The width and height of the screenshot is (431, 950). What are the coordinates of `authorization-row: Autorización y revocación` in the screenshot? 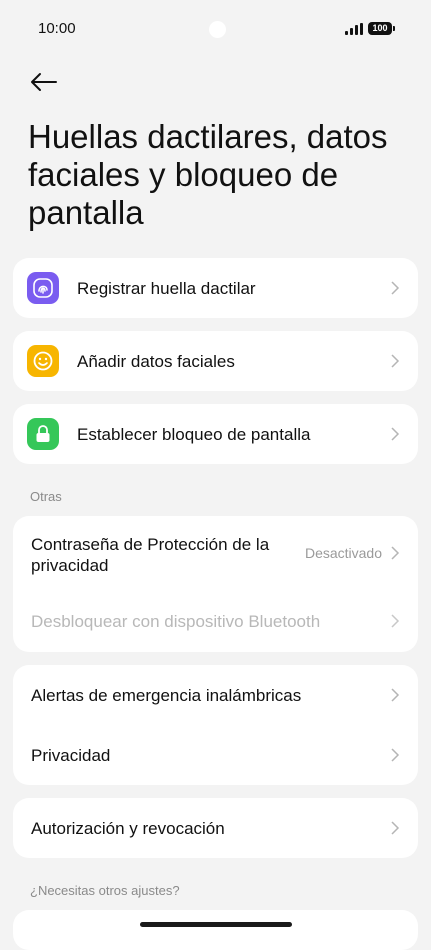 It's located at (215, 828).